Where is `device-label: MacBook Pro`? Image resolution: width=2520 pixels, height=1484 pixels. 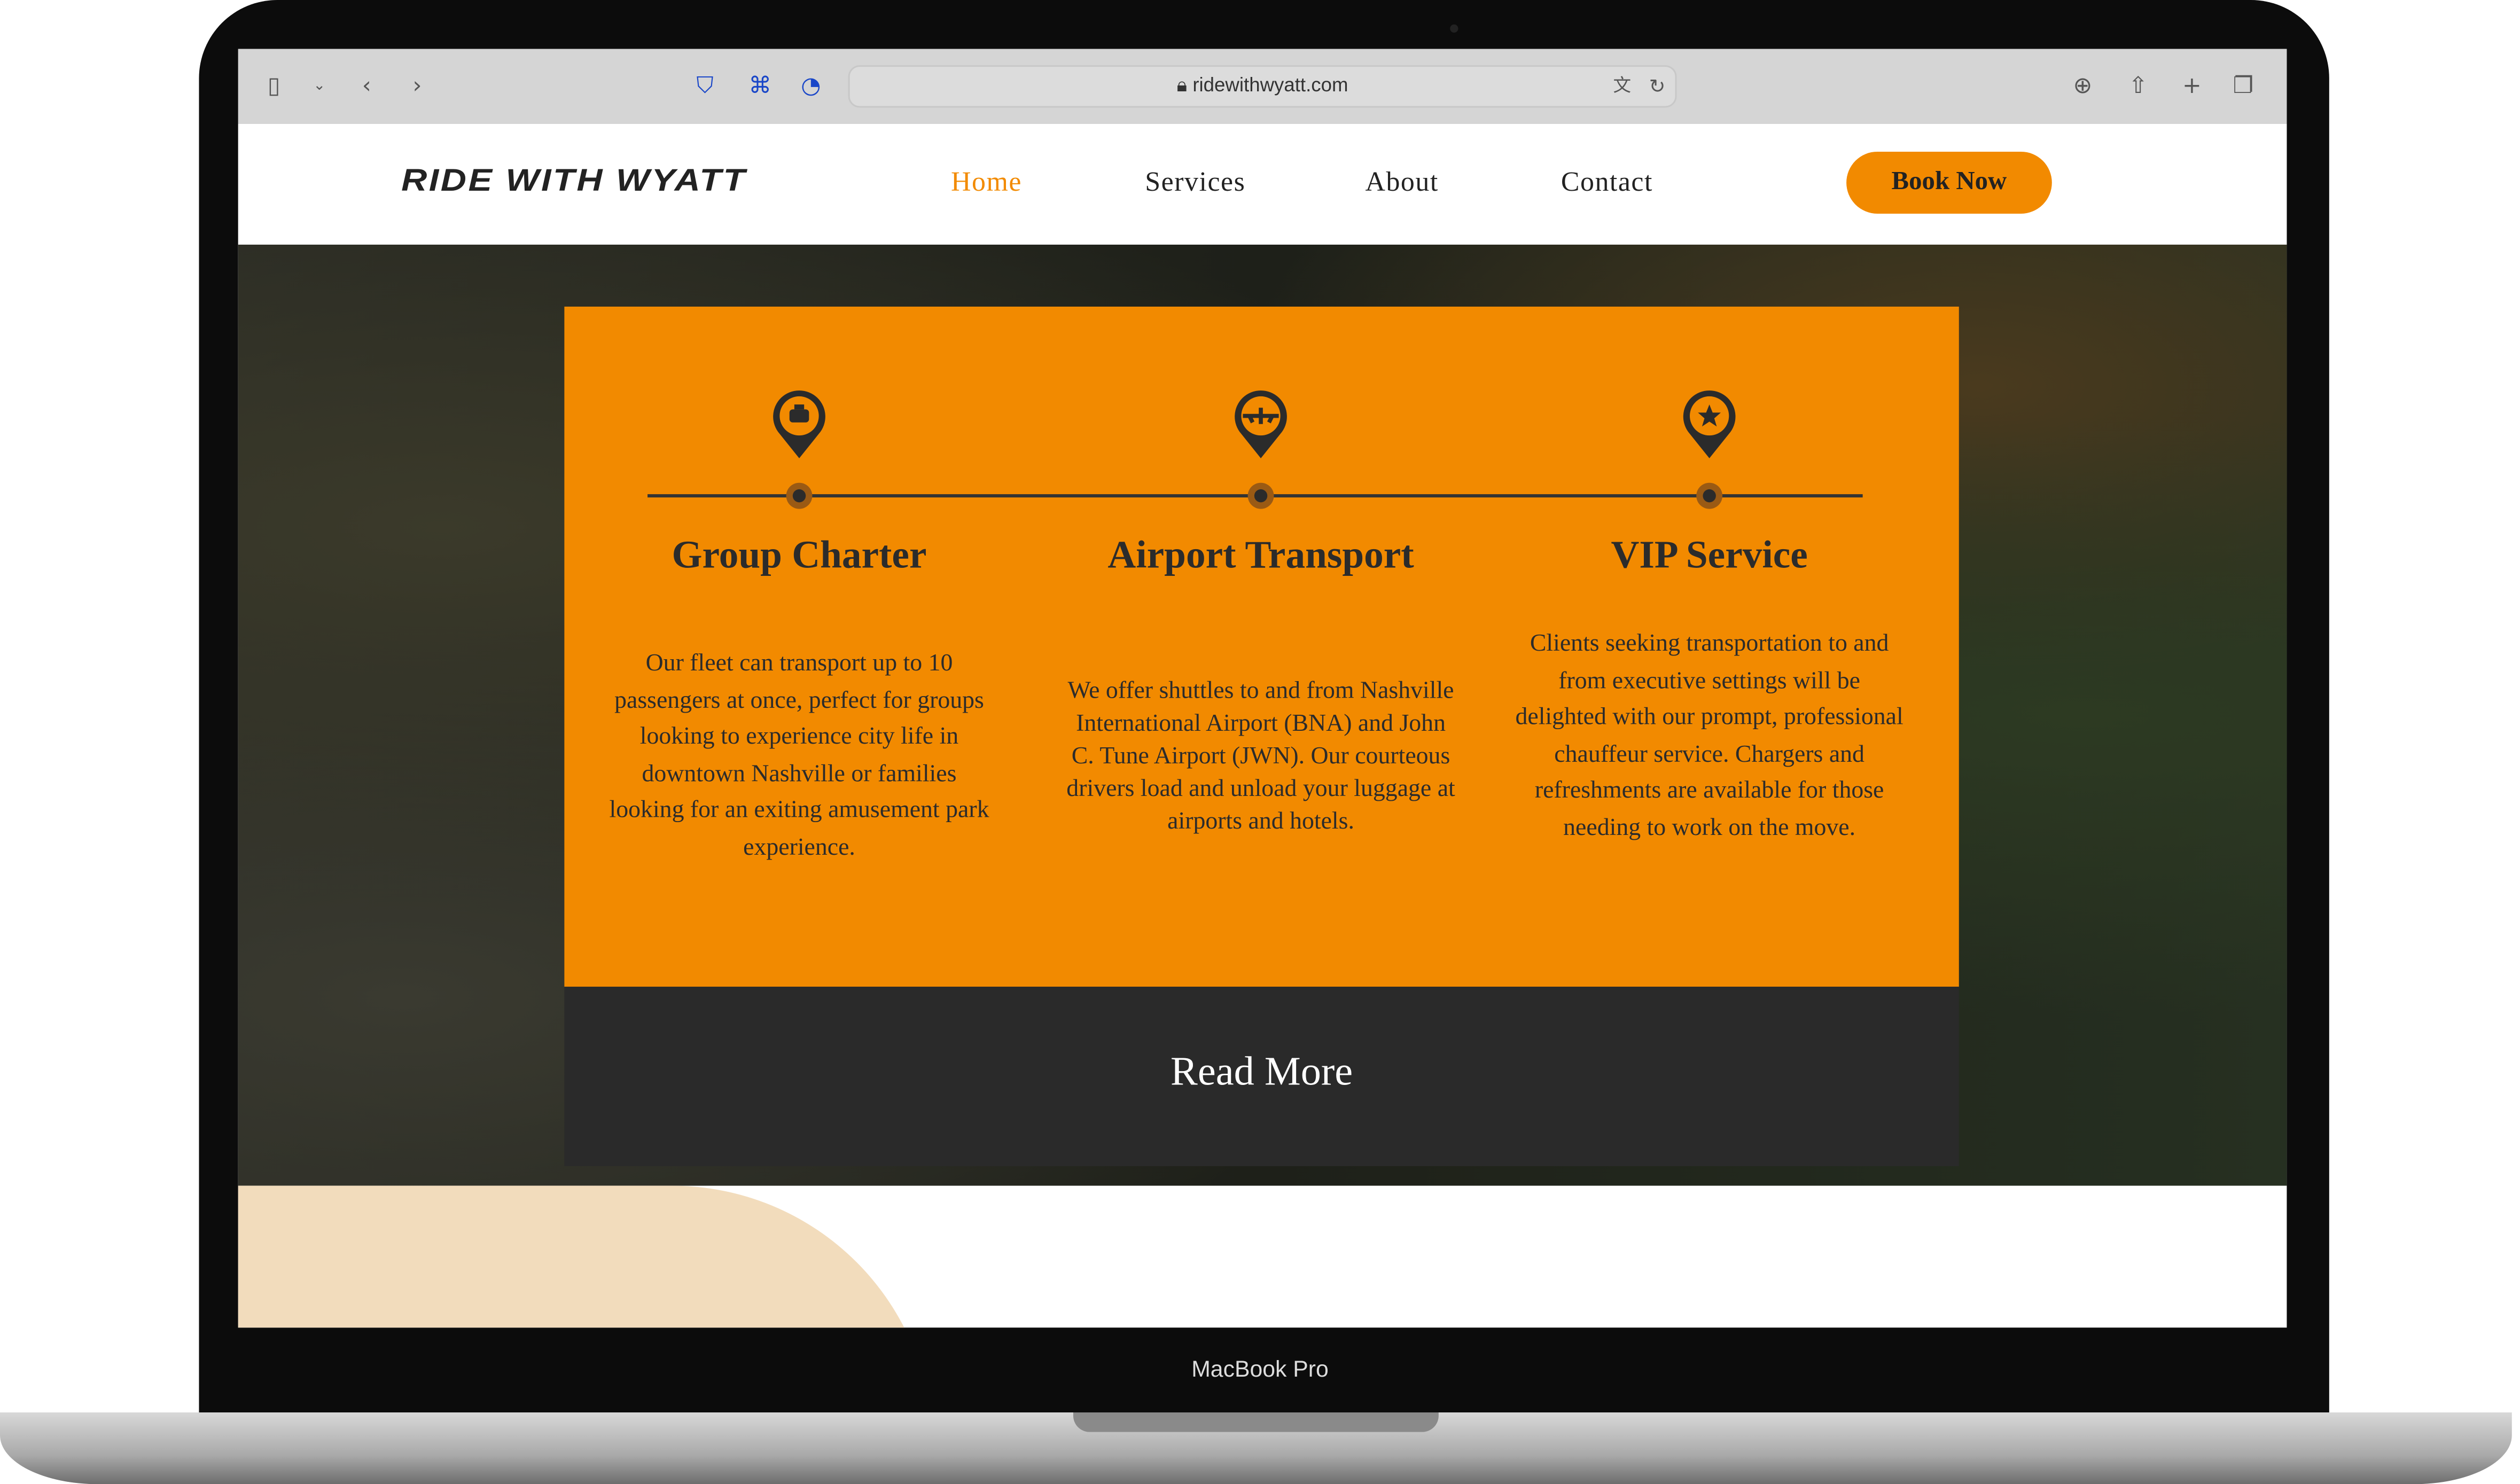 device-label: MacBook Pro is located at coordinates (1260, 1368).